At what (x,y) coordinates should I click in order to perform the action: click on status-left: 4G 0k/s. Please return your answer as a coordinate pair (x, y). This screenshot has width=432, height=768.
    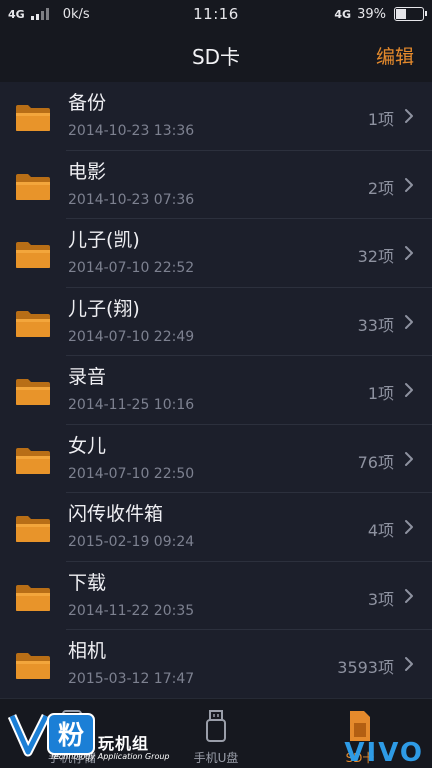
    Looking at the image, I should click on (83, 14).